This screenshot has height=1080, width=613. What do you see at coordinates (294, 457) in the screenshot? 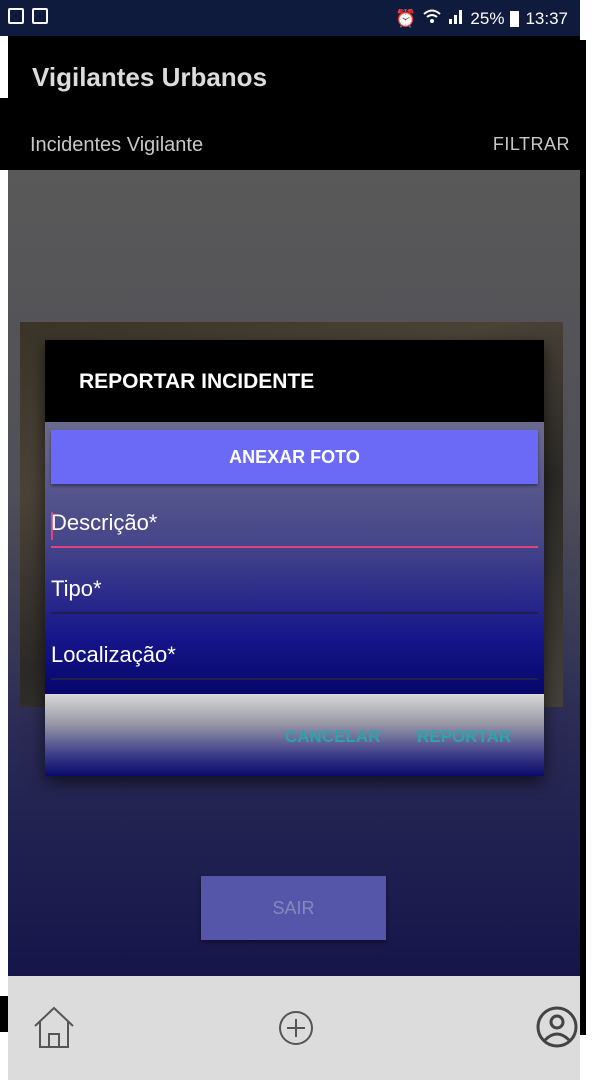
I see `attach-photo-button: ANEXAR FOTO` at bounding box center [294, 457].